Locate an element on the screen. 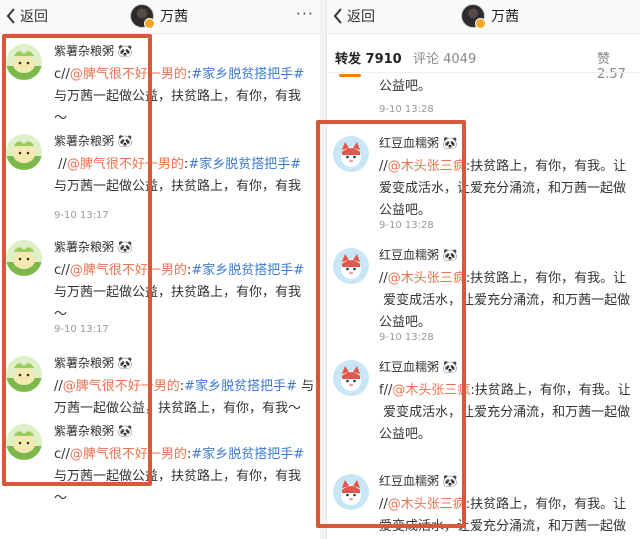 The image size is (640, 539). tab-bar: 转发 7910 评论 4049 赞 2.57 is located at coordinates (483, 61).